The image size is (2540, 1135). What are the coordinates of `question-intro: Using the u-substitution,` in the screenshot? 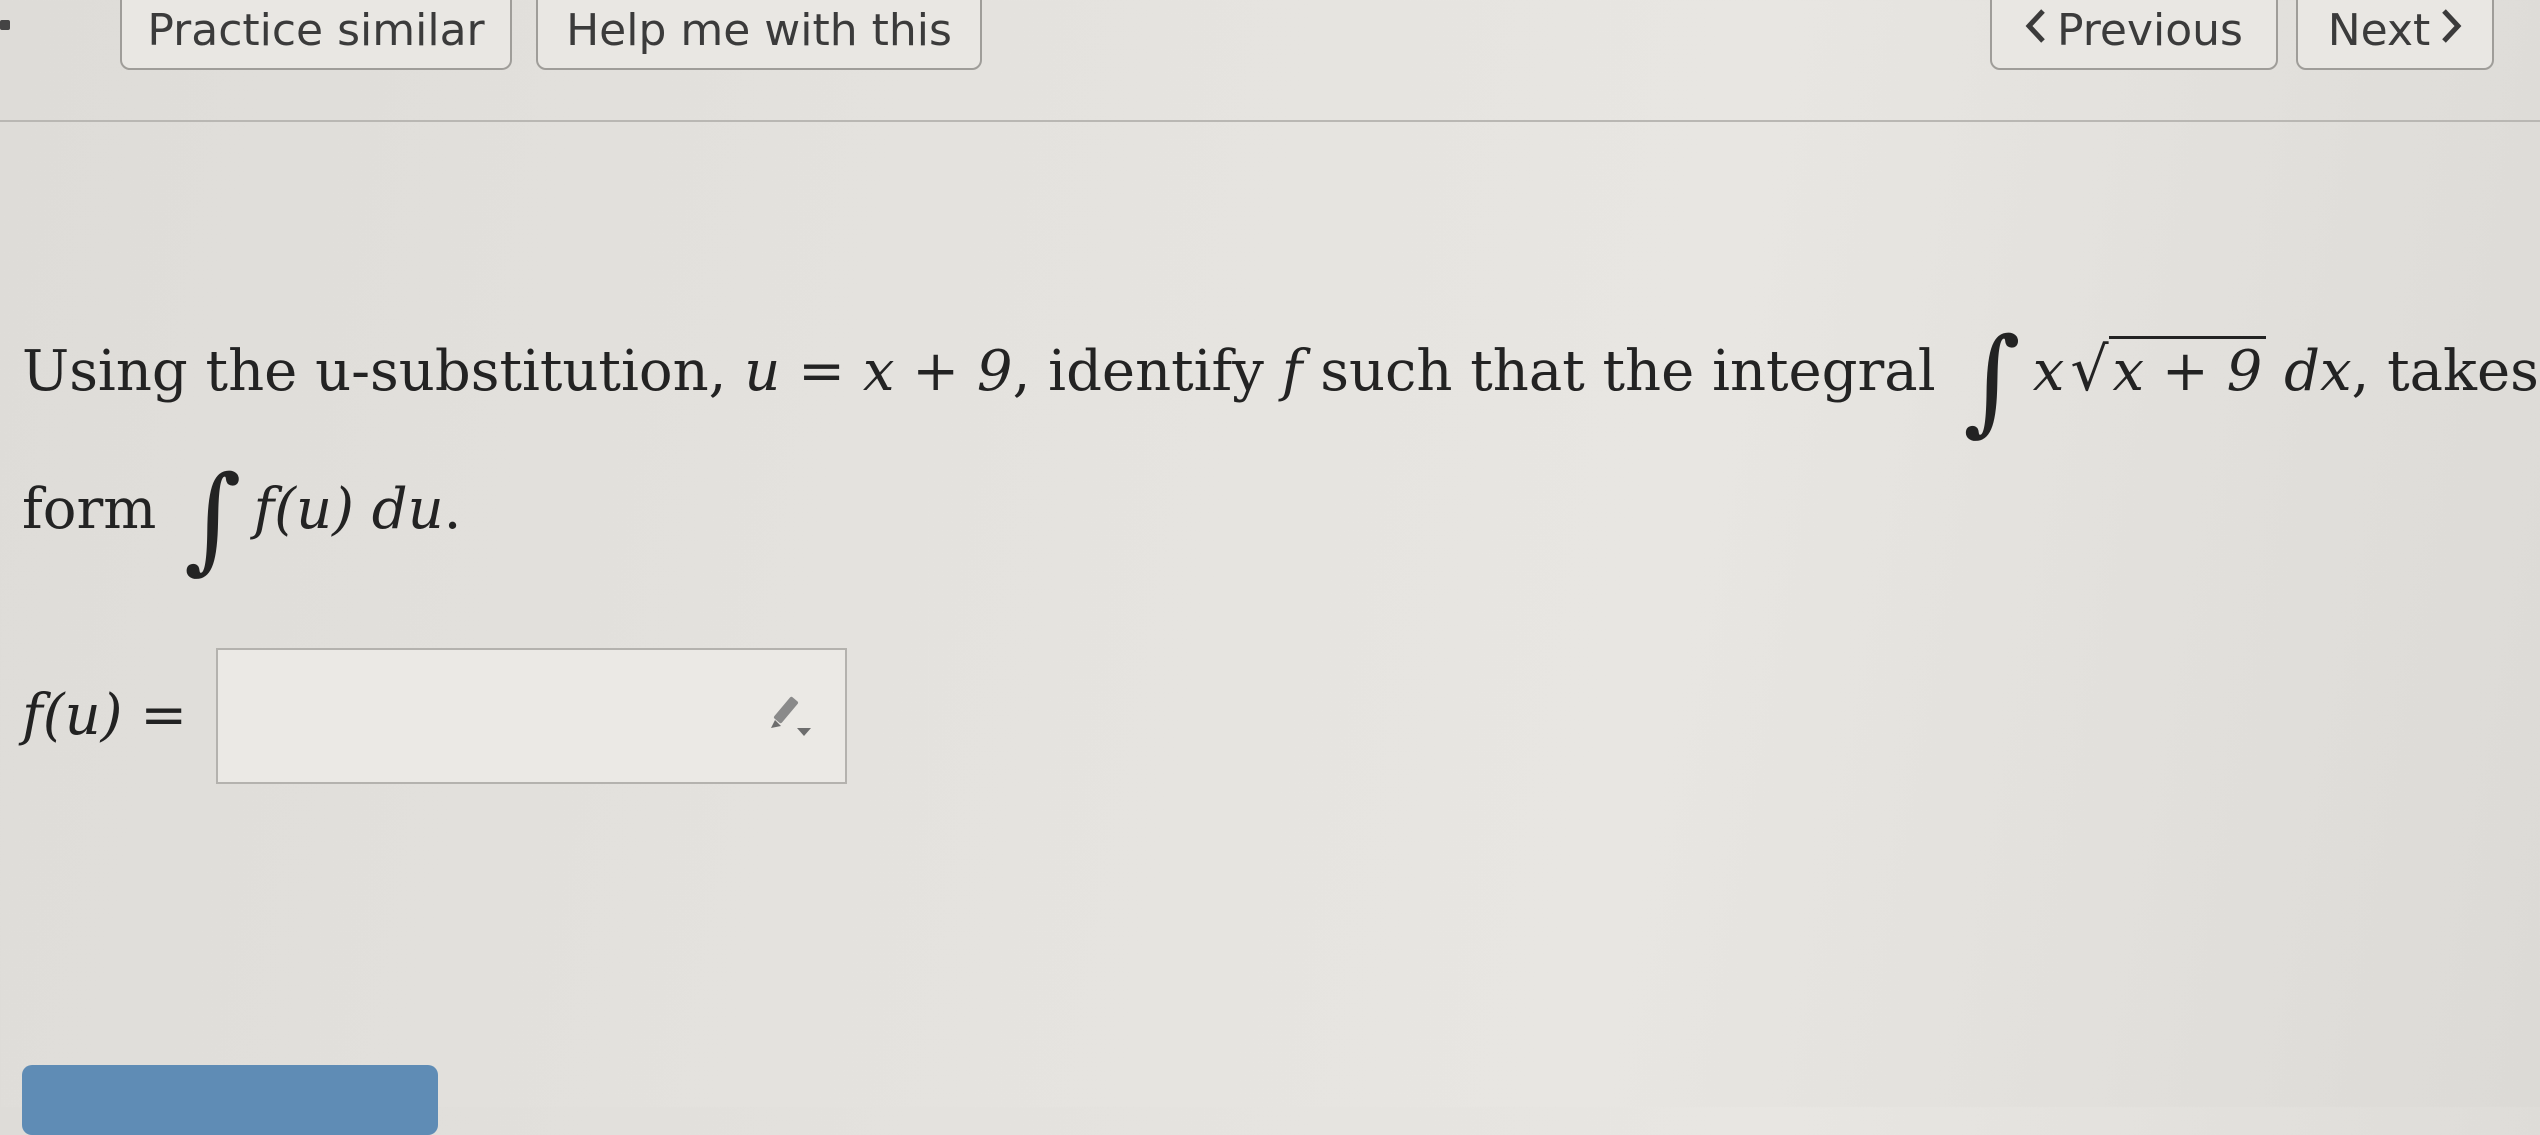 It's located at (383, 371).